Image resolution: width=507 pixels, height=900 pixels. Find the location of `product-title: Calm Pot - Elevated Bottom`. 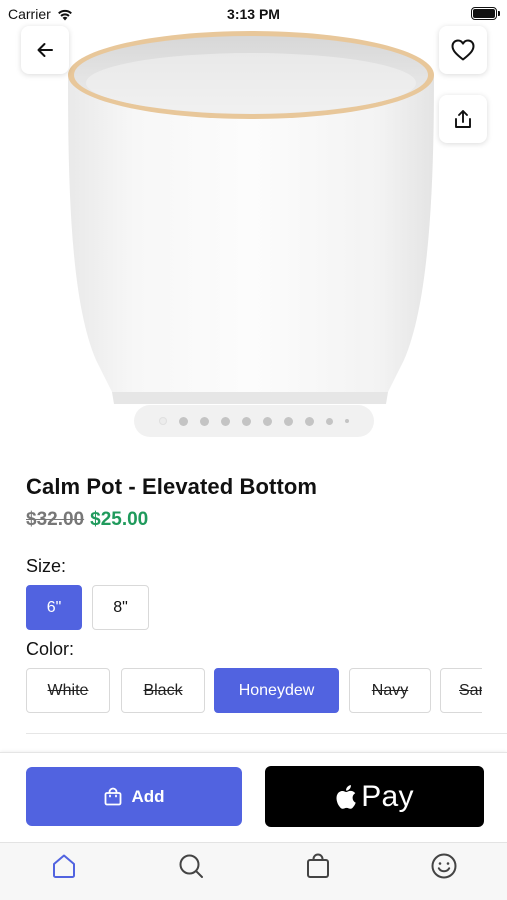

product-title: Calm Pot - Elevated Bottom is located at coordinates (172, 486).